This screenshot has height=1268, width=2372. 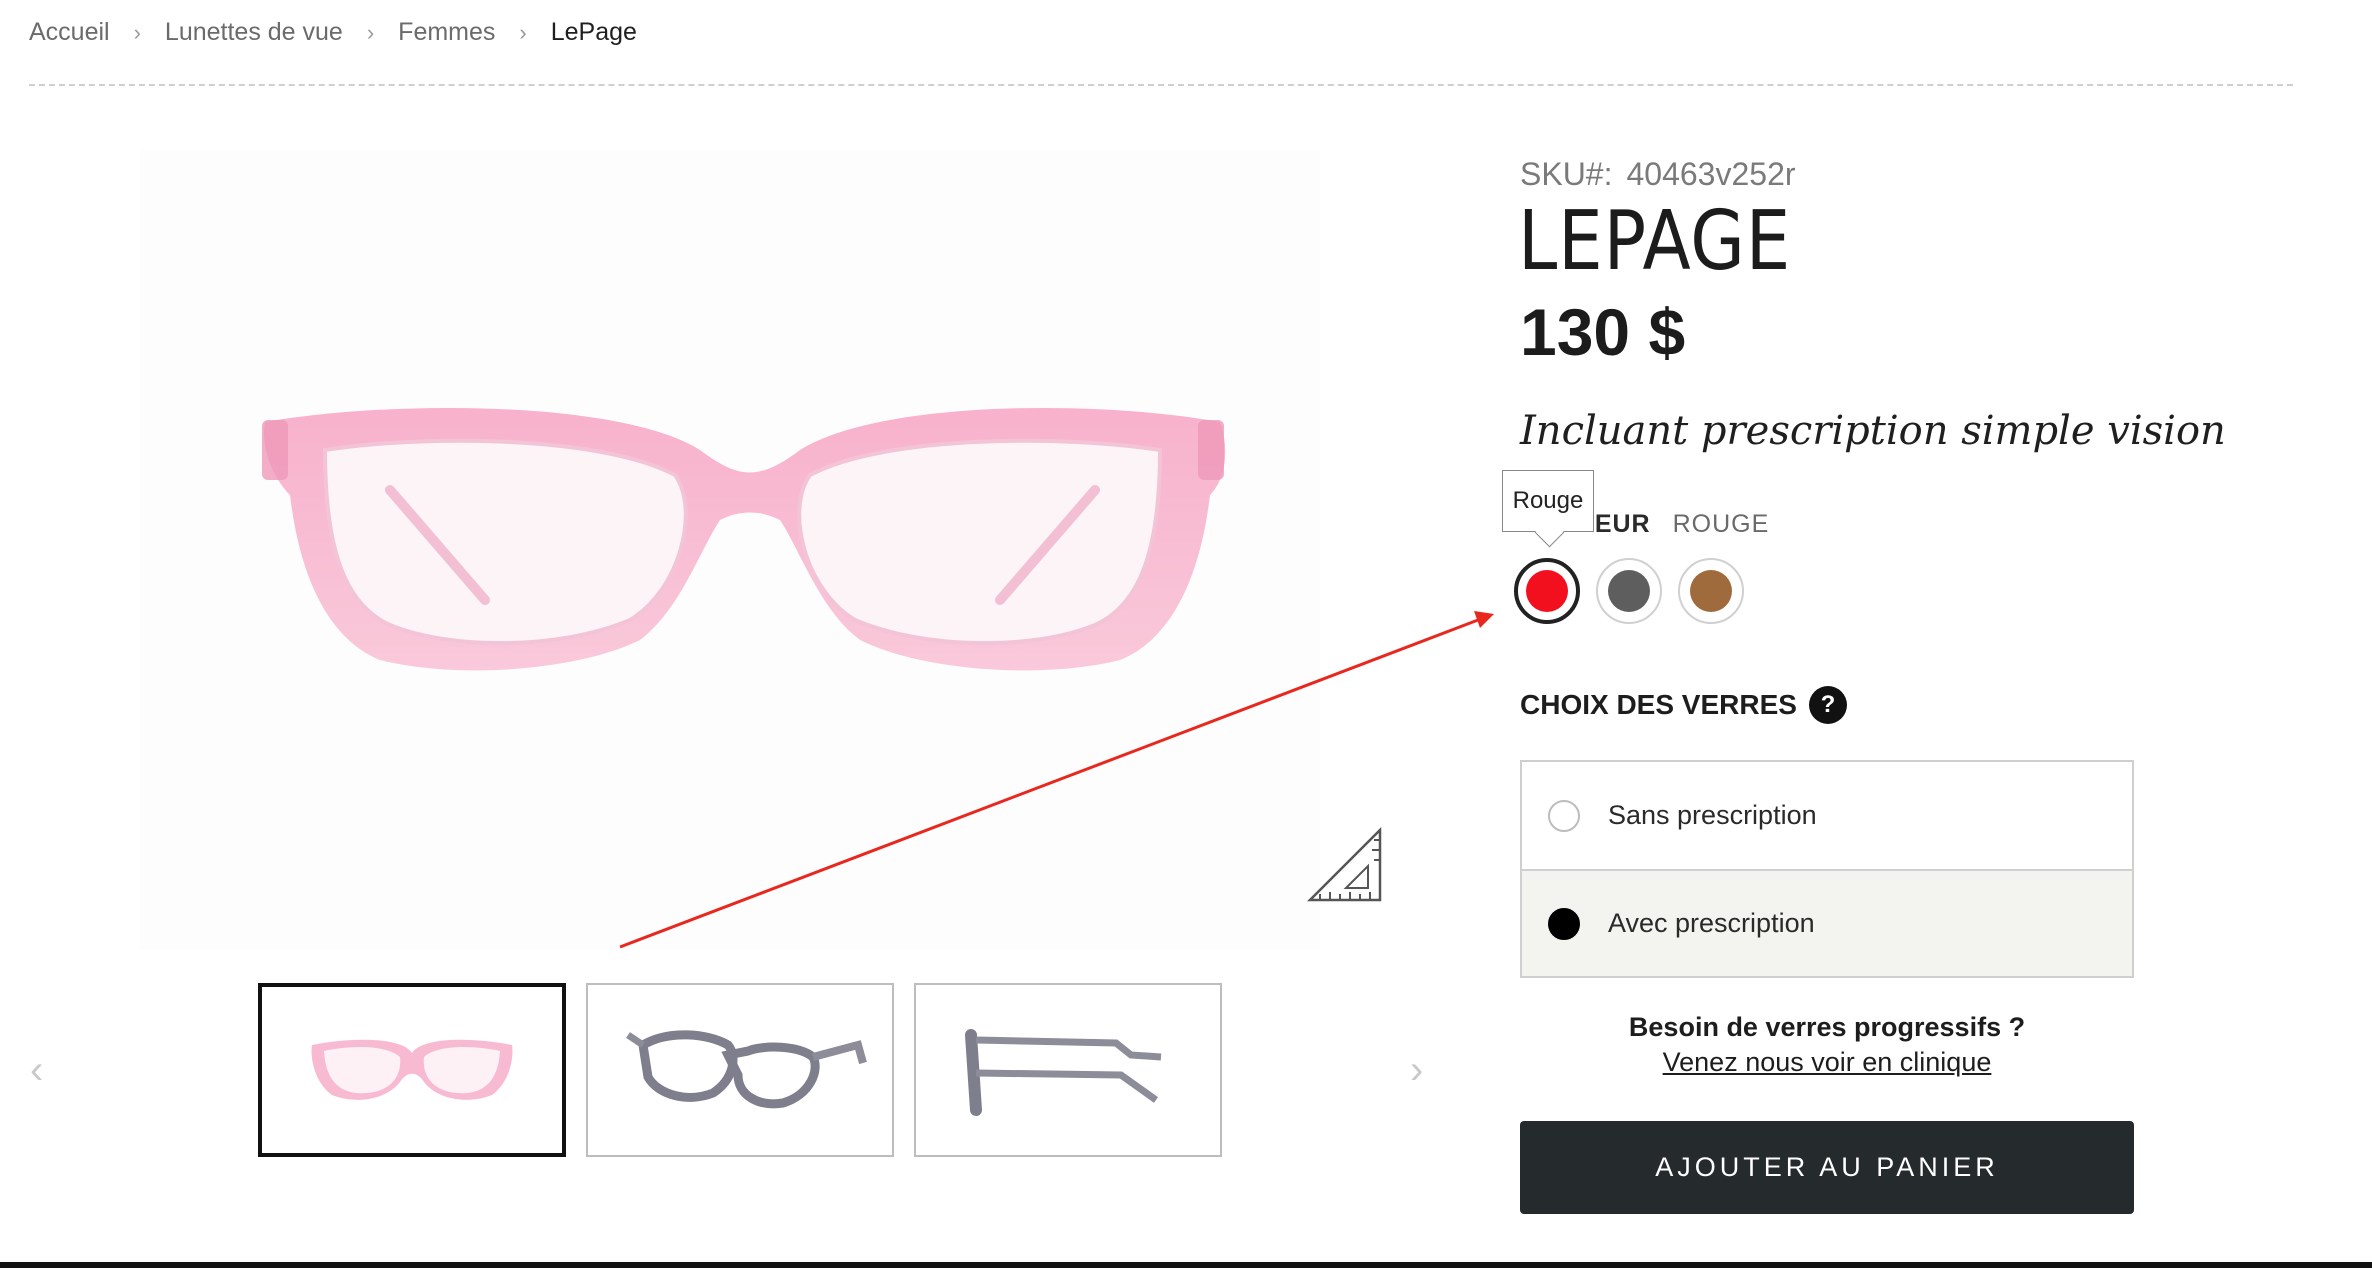 What do you see at coordinates (1827, 705) in the screenshot?
I see `help-icon: ?` at bounding box center [1827, 705].